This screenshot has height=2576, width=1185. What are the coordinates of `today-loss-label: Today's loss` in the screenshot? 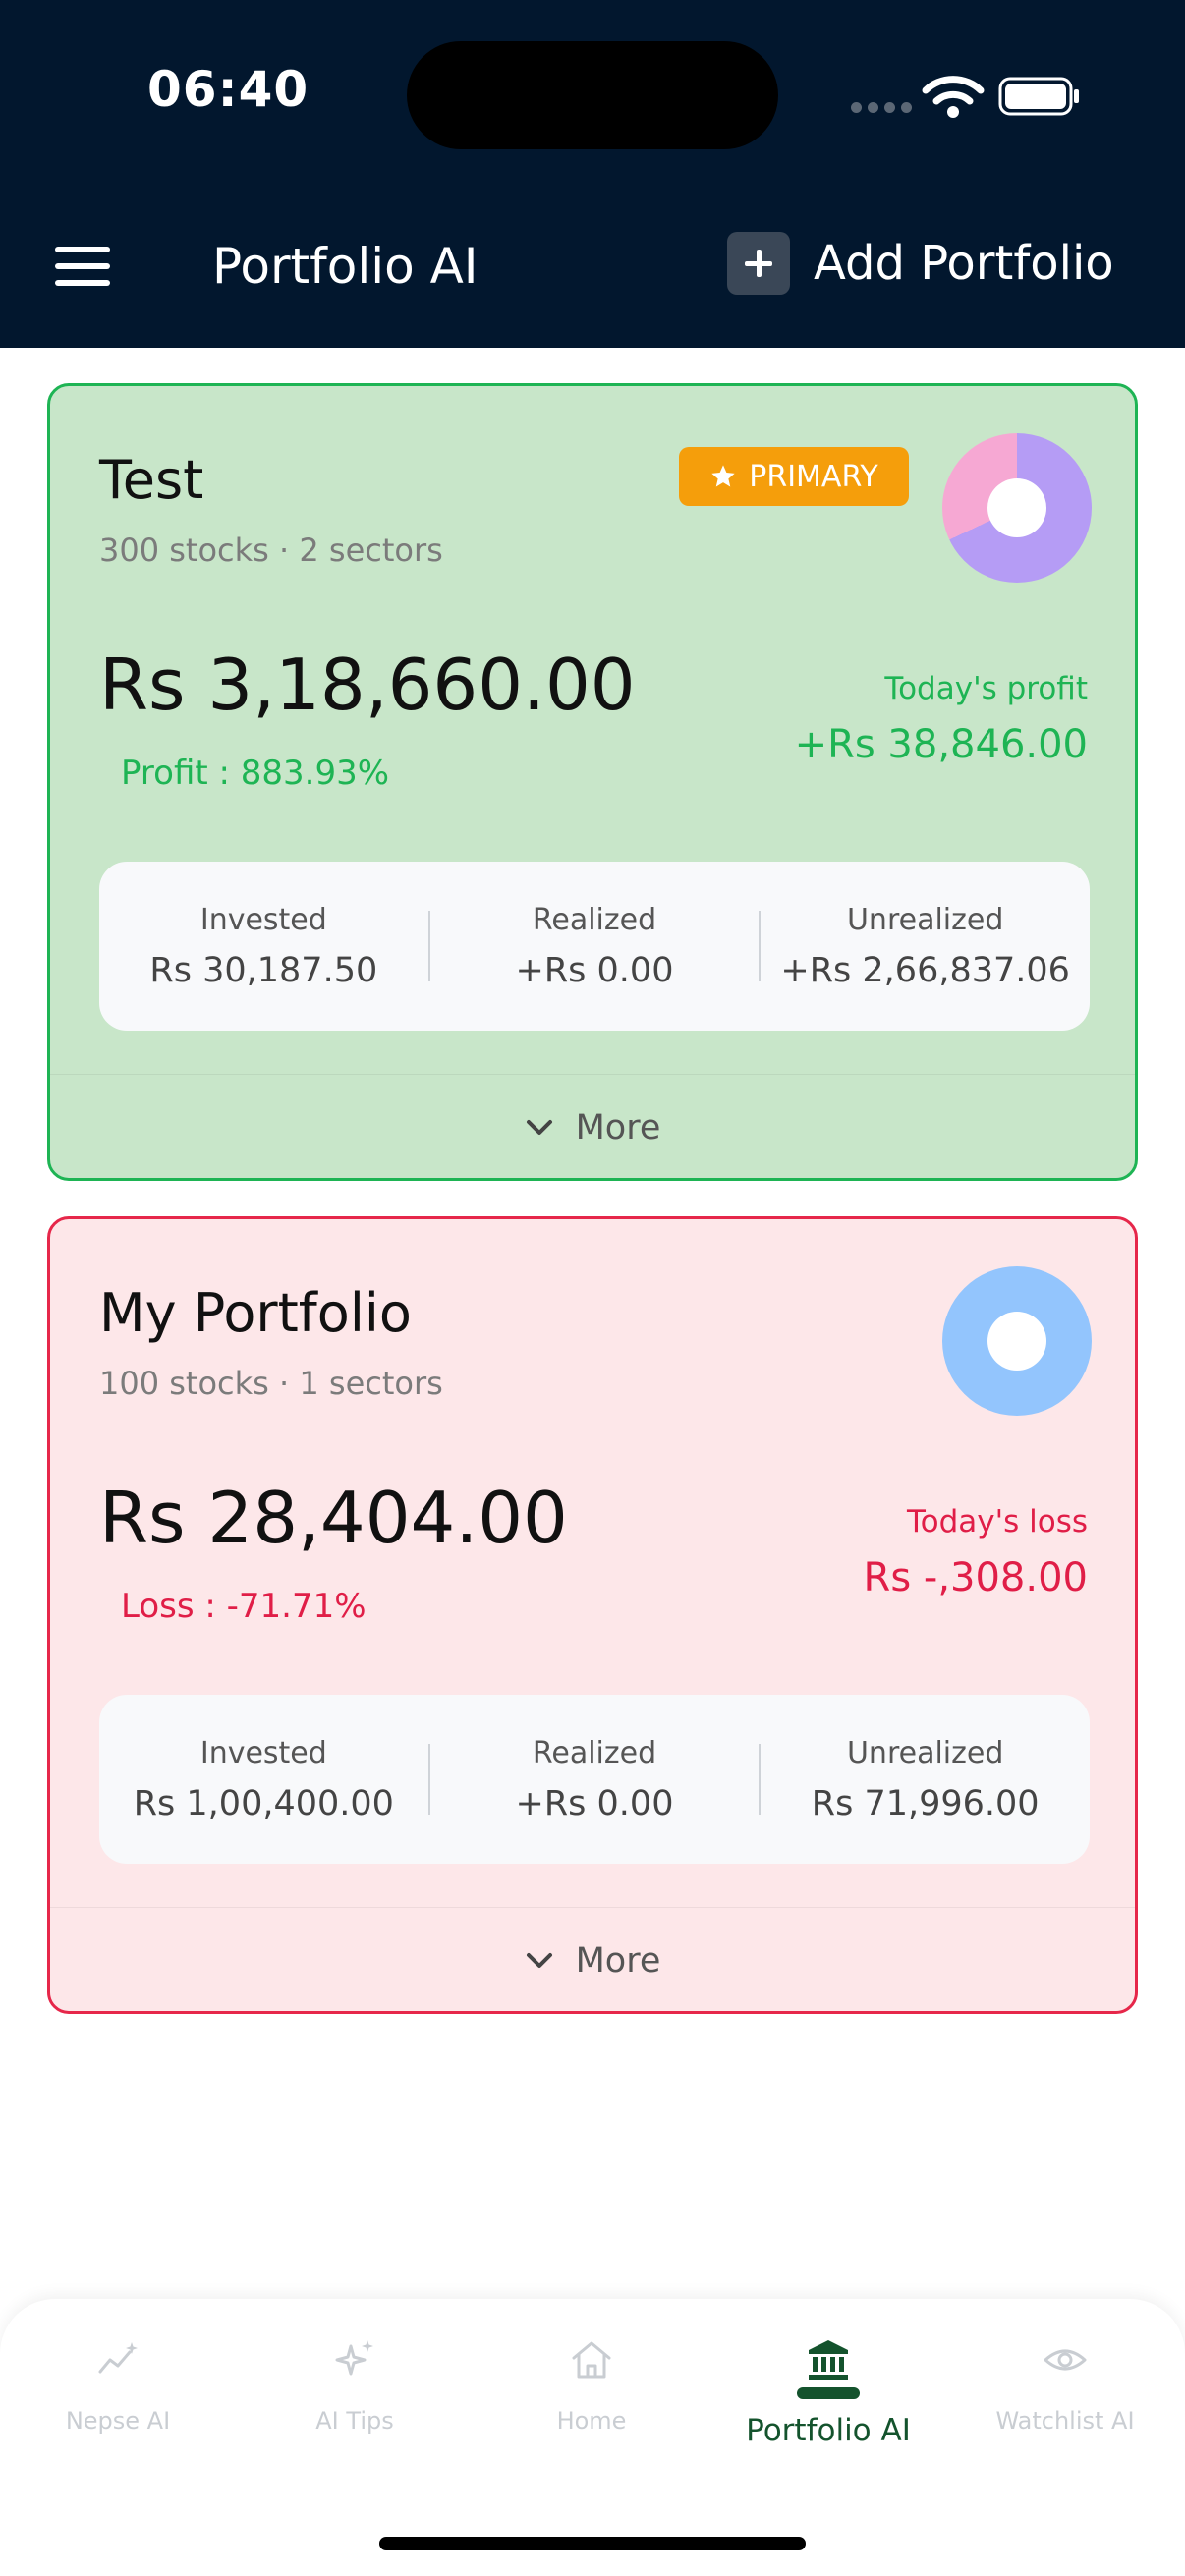 It's located at (997, 1522).